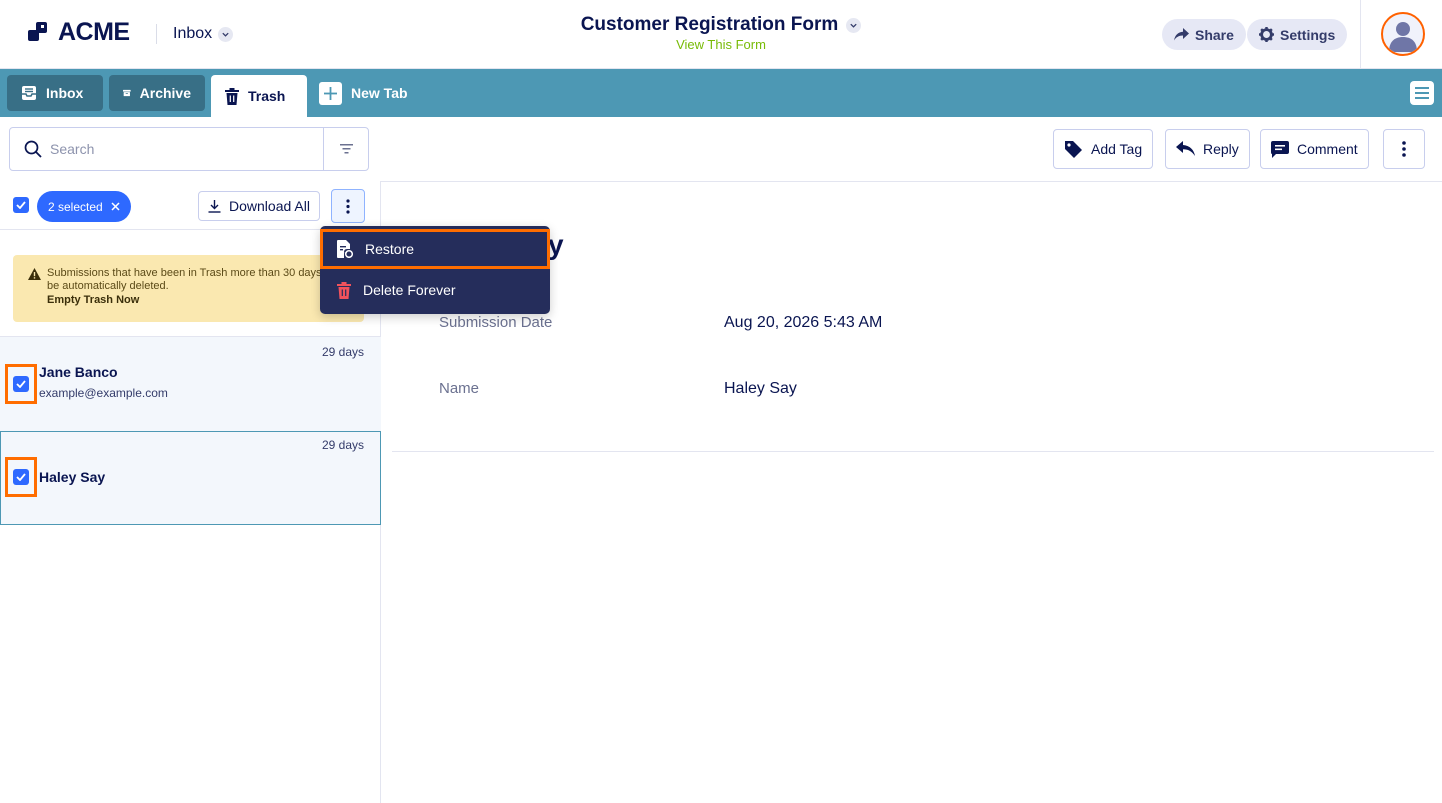 The image size is (1442, 803). I want to click on tab-trash-label: Trash, so click(267, 96).